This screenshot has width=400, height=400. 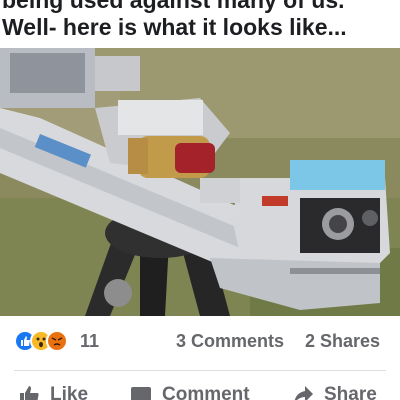 What do you see at coordinates (350, 392) in the screenshot?
I see `share-label: Share` at bounding box center [350, 392].